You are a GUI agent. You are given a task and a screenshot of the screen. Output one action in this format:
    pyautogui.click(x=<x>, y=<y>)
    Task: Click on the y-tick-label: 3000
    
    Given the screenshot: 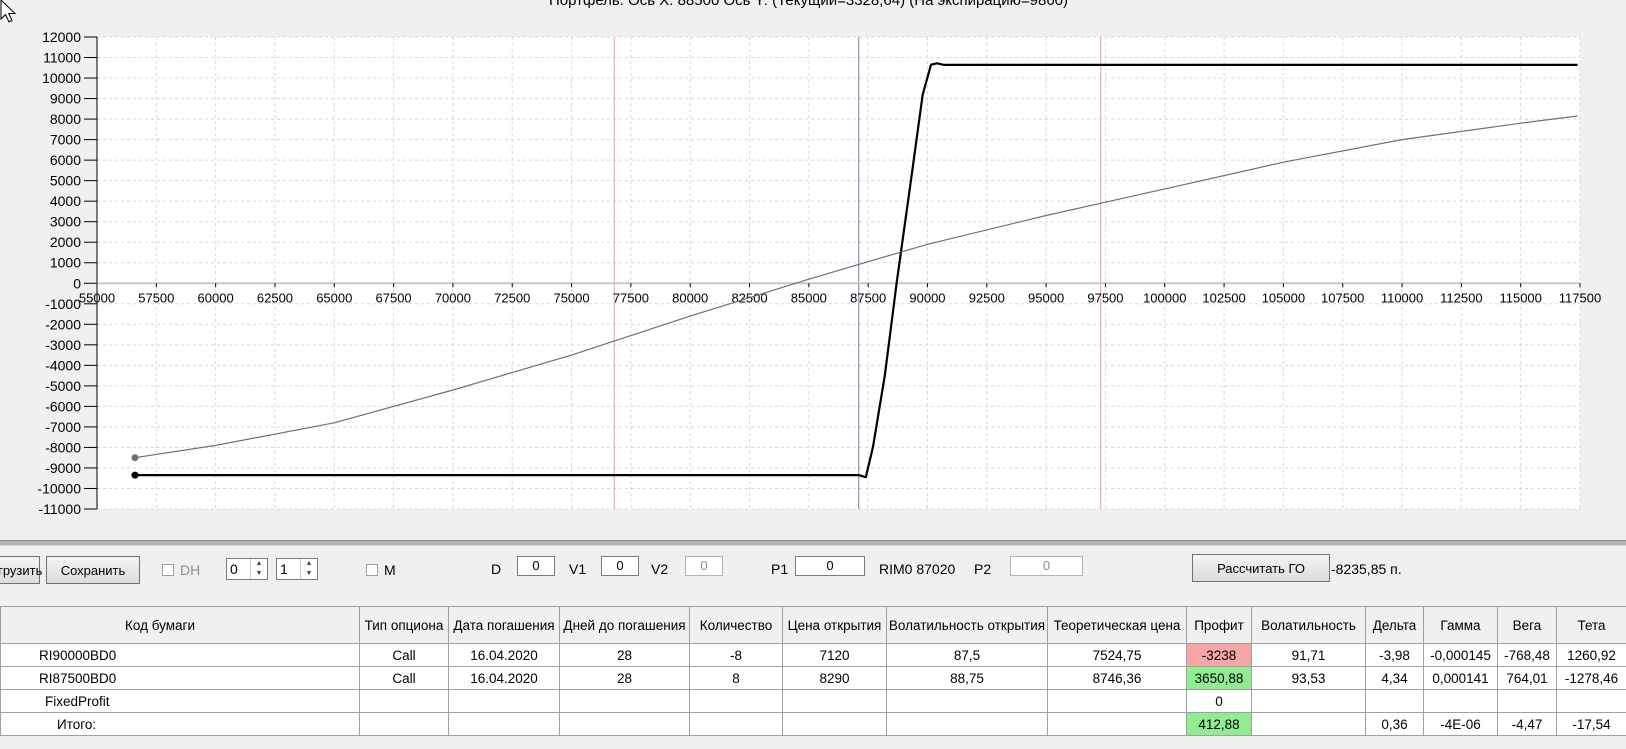 What is the action you would take?
    pyautogui.click(x=65, y=222)
    